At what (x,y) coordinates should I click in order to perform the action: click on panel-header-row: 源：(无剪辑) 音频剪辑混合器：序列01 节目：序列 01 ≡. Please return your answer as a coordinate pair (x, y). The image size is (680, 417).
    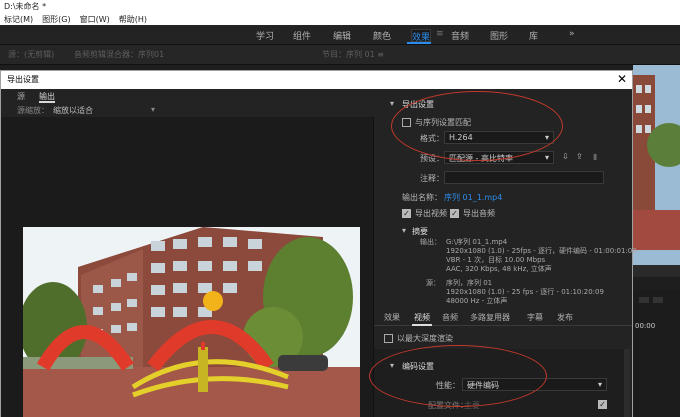
    Looking at the image, I should click on (340, 55).